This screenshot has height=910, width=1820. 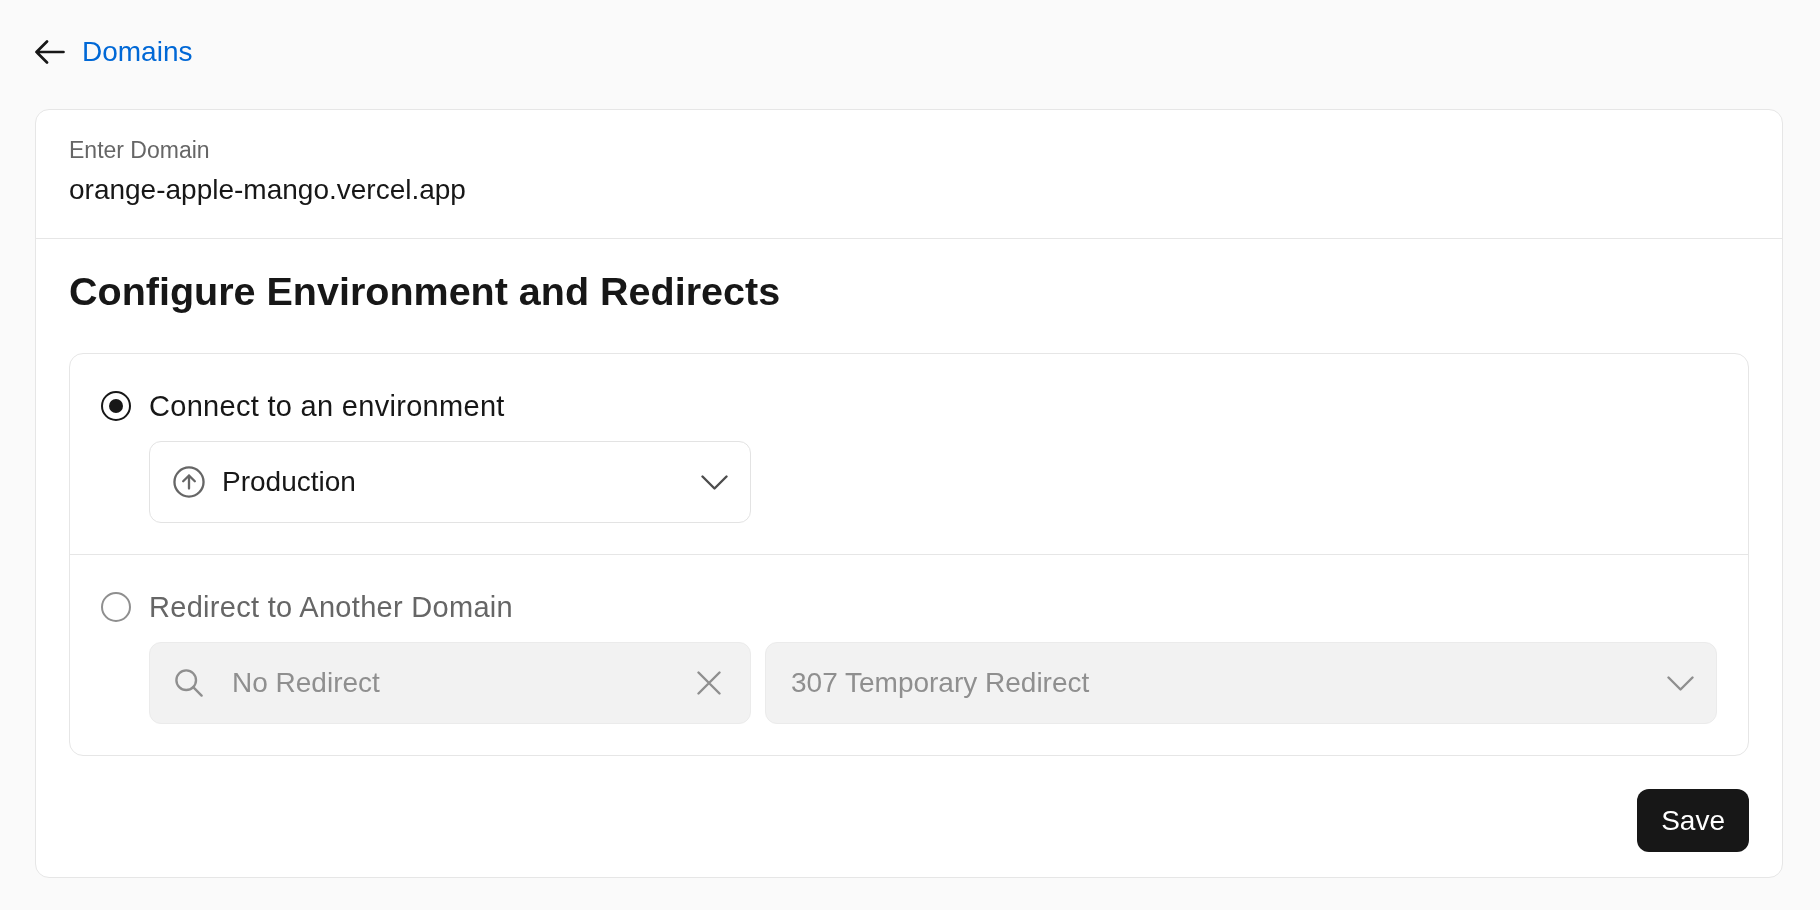 I want to click on field-label: Enter Domain, so click(x=139, y=150).